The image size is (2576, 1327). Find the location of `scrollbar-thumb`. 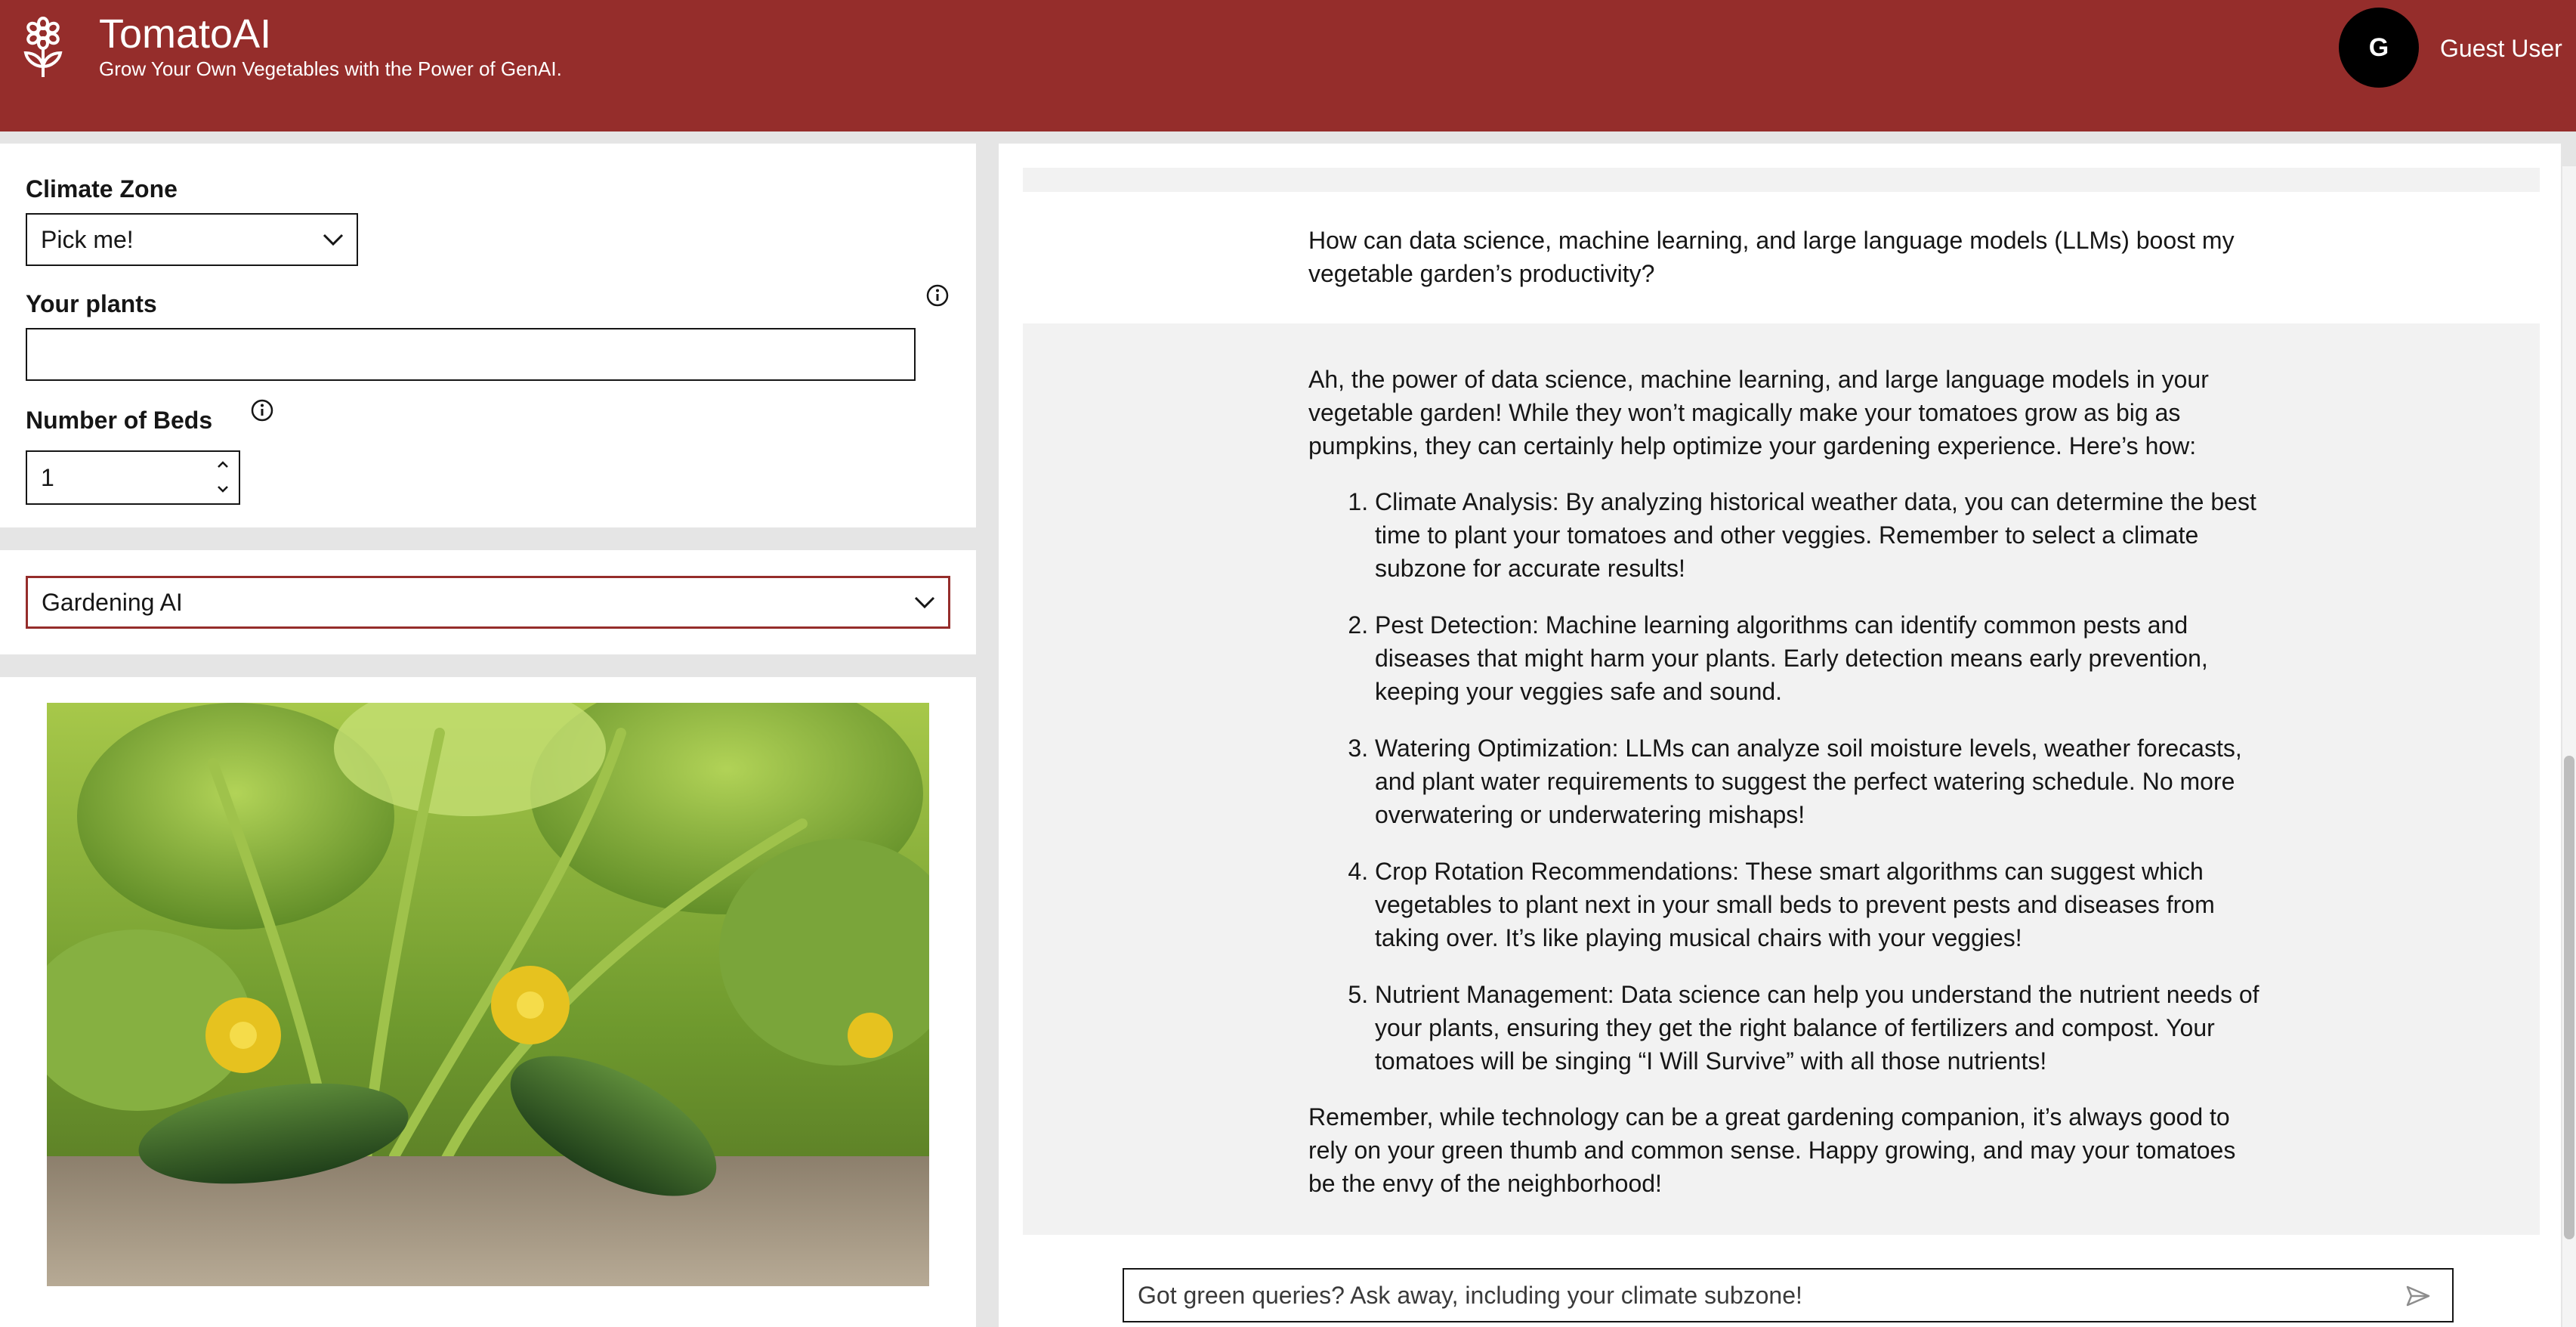

scrollbar-thumb is located at coordinates (2569, 997).